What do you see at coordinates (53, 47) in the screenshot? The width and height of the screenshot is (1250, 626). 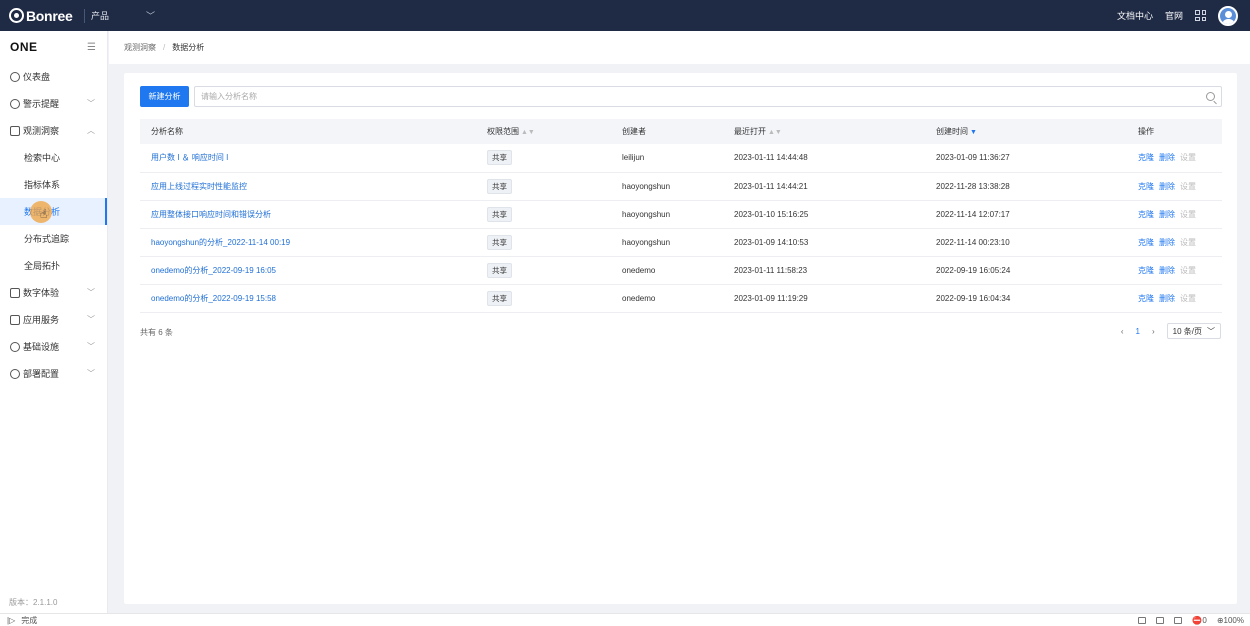 I see `sidebar-header: ONE ☰` at bounding box center [53, 47].